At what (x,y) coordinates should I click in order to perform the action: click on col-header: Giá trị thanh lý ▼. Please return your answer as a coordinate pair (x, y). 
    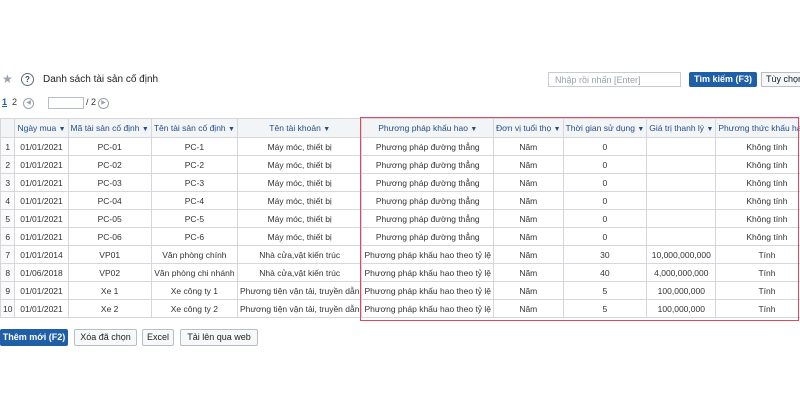
    Looking at the image, I should click on (681, 128).